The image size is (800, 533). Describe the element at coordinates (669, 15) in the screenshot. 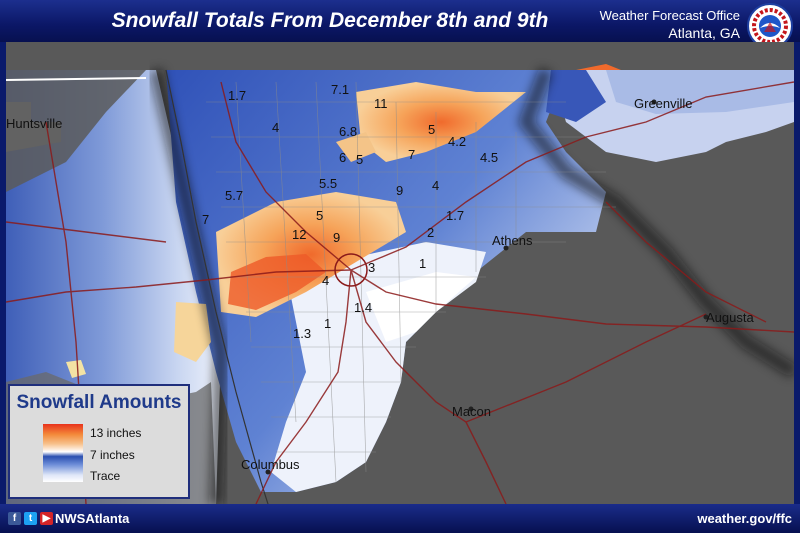

I see `office-name: Weather Forecast Office` at that location.